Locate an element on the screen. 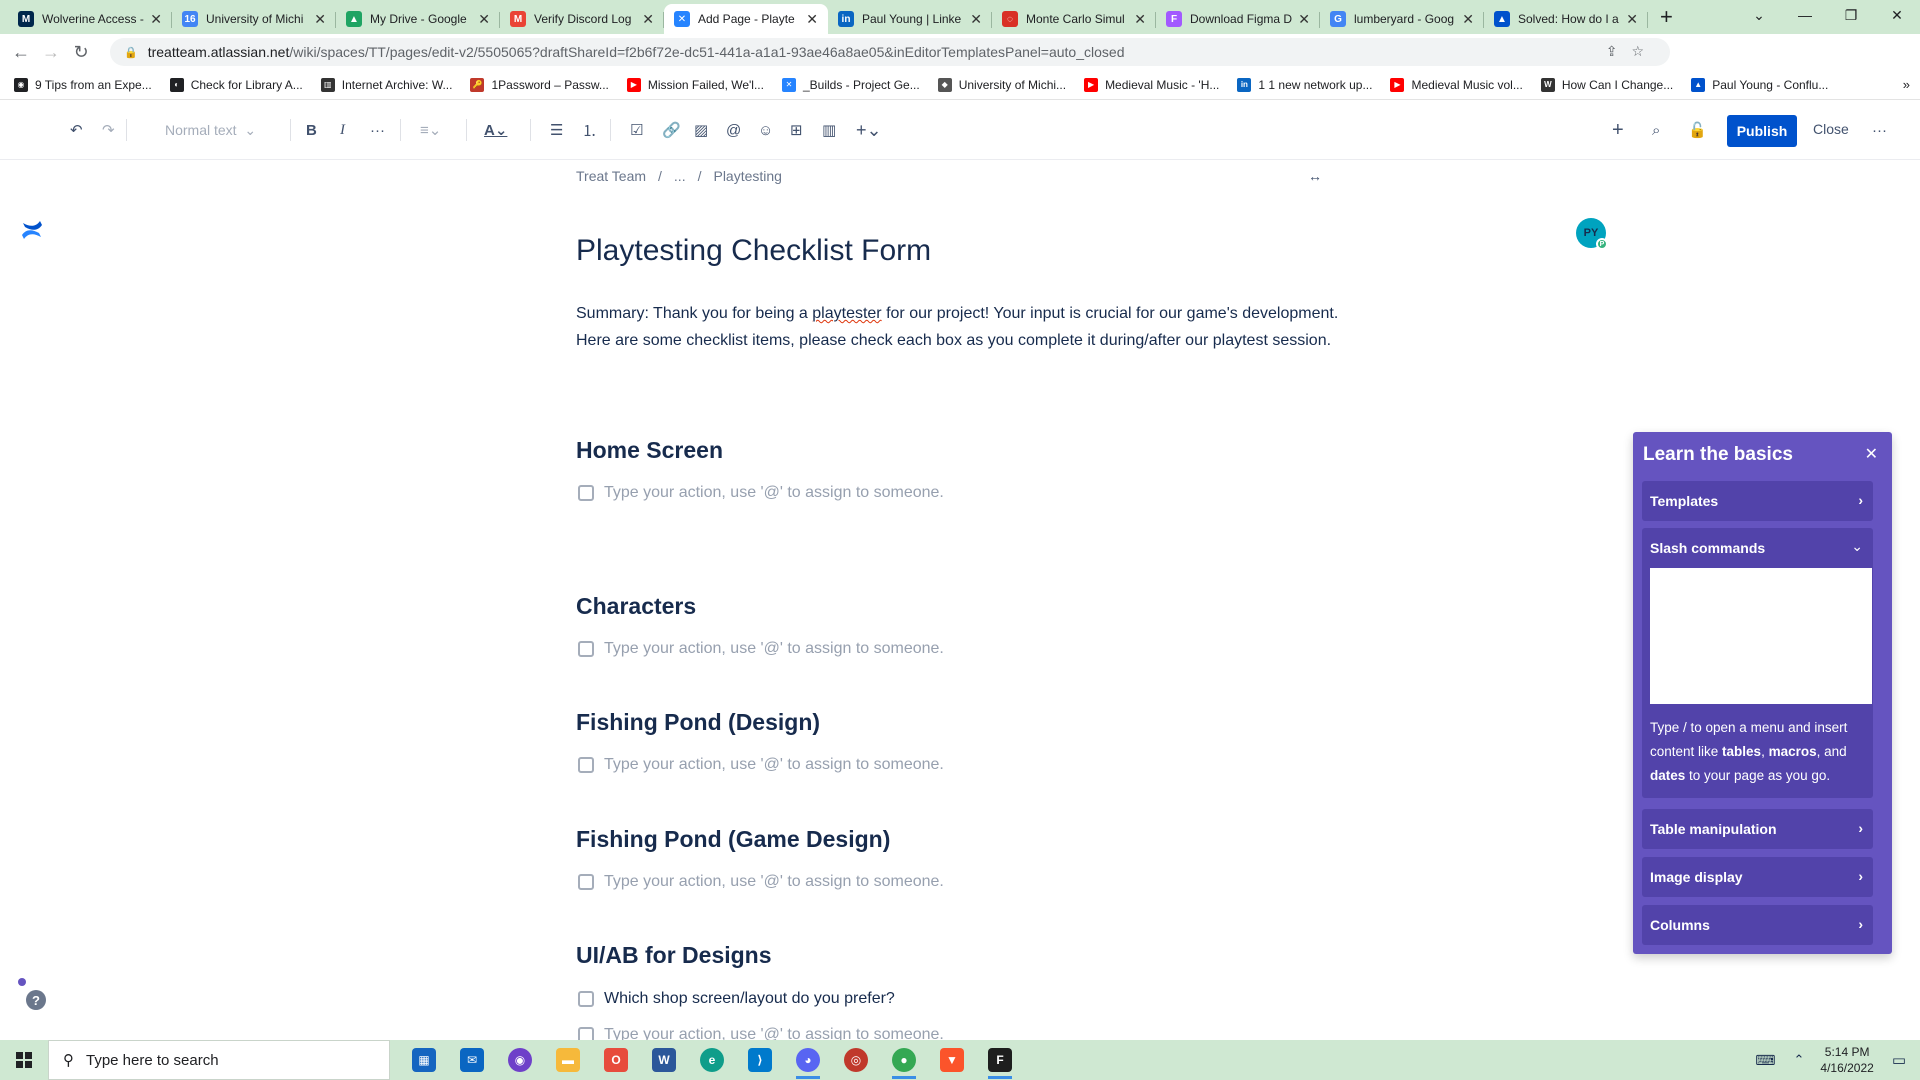 This screenshot has width=1920, height=1080. notification-center-icon: ▭ is located at coordinates (1899, 1060).